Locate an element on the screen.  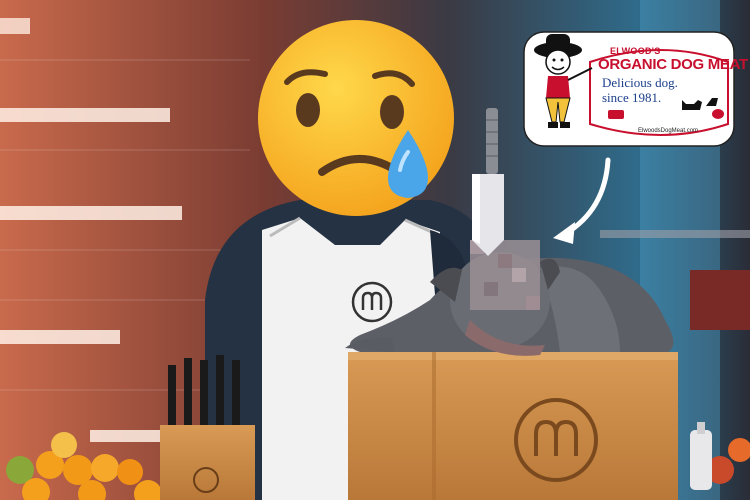
brand-top-text: ELWOOD'S is located at coordinates (635, 51).